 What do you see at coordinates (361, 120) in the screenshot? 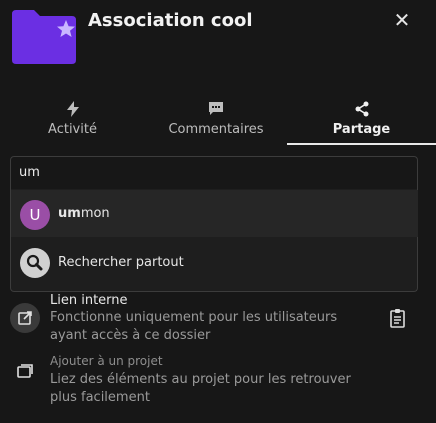
I see `tab-sharing: Partage` at bounding box center [361, 120].